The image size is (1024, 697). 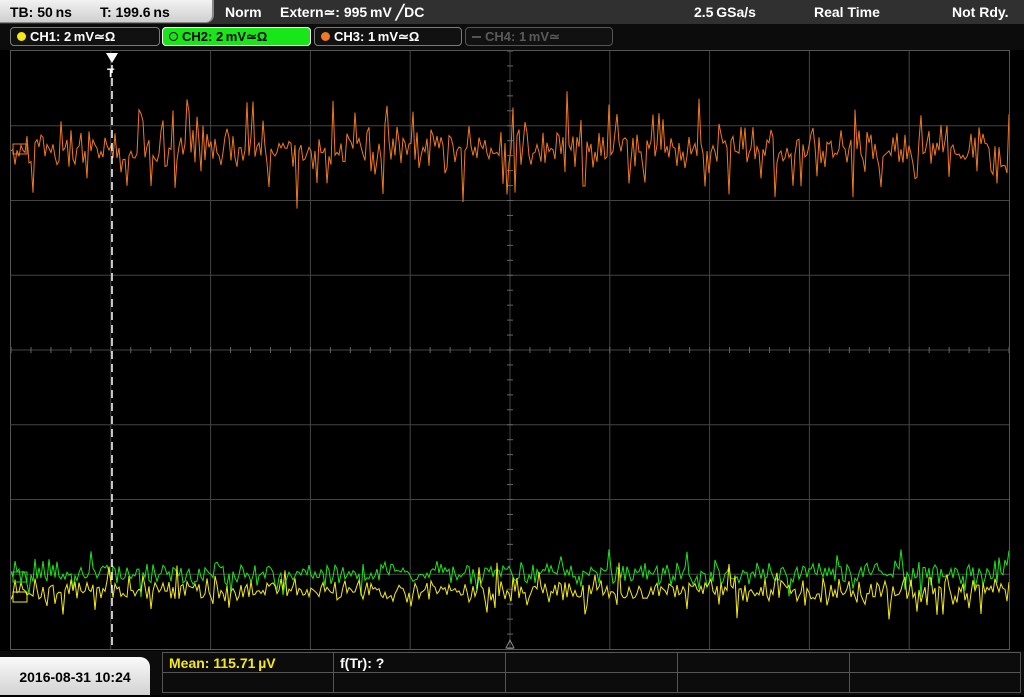 I want to click on channel-1-label: CH1: 2 mV≃Ω, so click(x=73, y=36).